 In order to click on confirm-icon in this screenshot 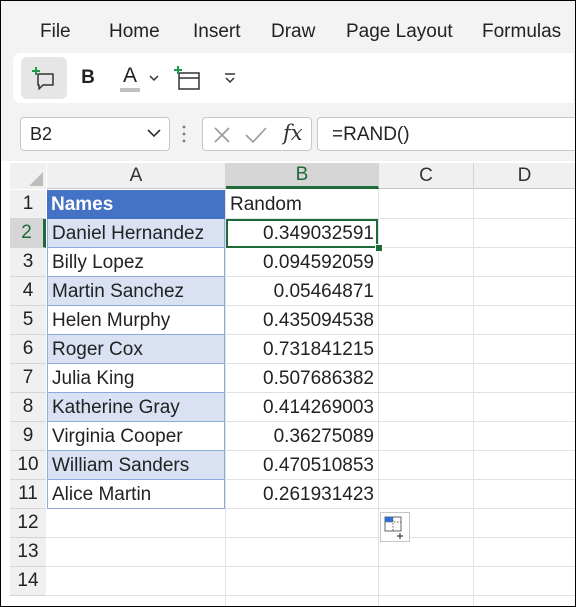, I will do `click(256, 135)`.